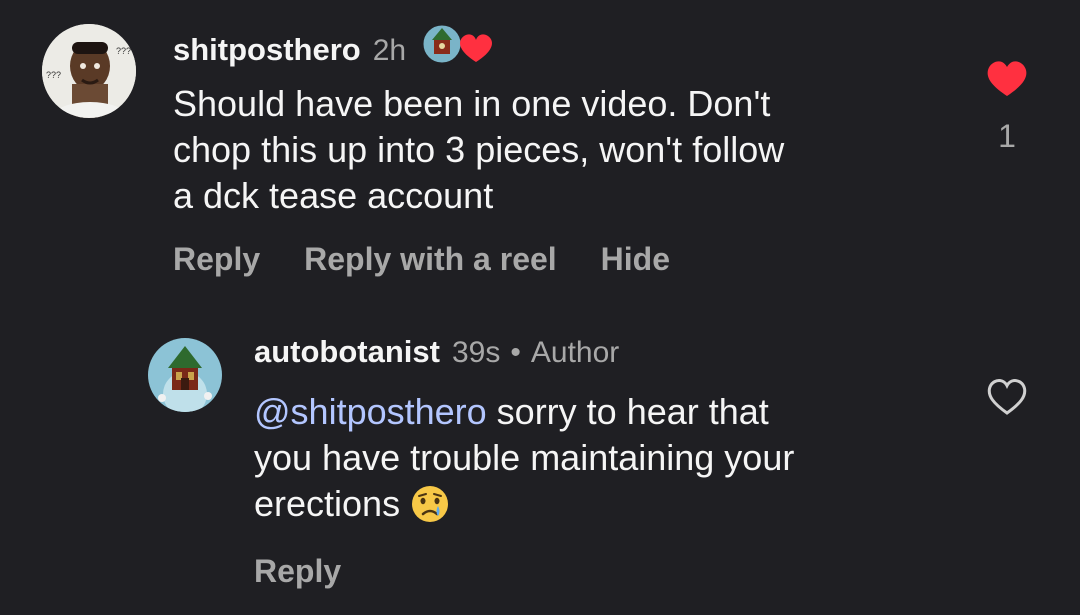  Describe the element at coordinates (575, 352) in the screenshot. I see `author-label: Author` at that location.